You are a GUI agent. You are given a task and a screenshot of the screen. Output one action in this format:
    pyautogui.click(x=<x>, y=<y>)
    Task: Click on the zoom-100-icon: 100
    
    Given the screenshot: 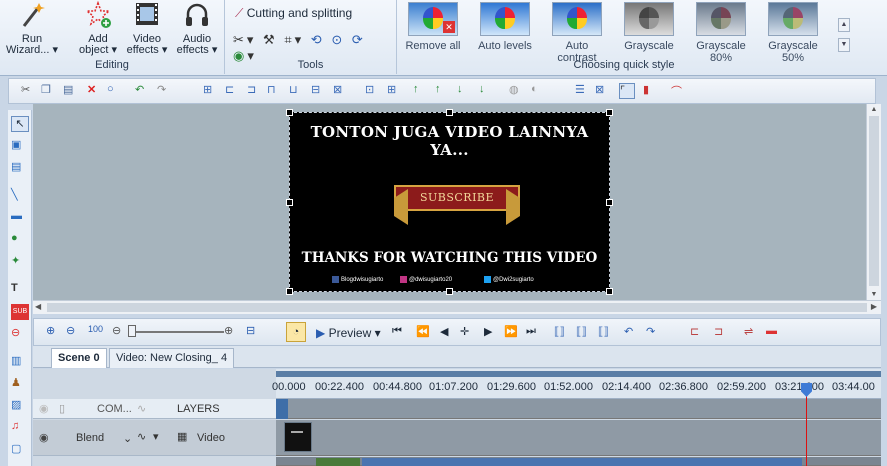 What is the action you would take?
    pyautogui.click(x=95, y=329)
    